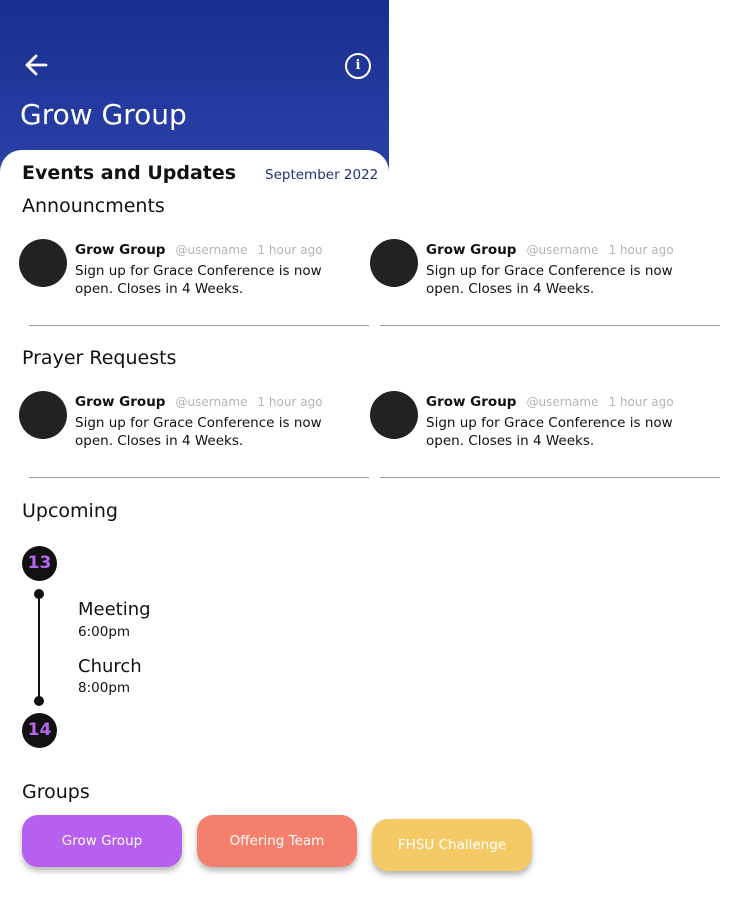 The height and width of the screenshot is (922, 733). Describe the element at coordinates (103, 114) in the screenshot. I see `page-title: Grow Group` at that location.